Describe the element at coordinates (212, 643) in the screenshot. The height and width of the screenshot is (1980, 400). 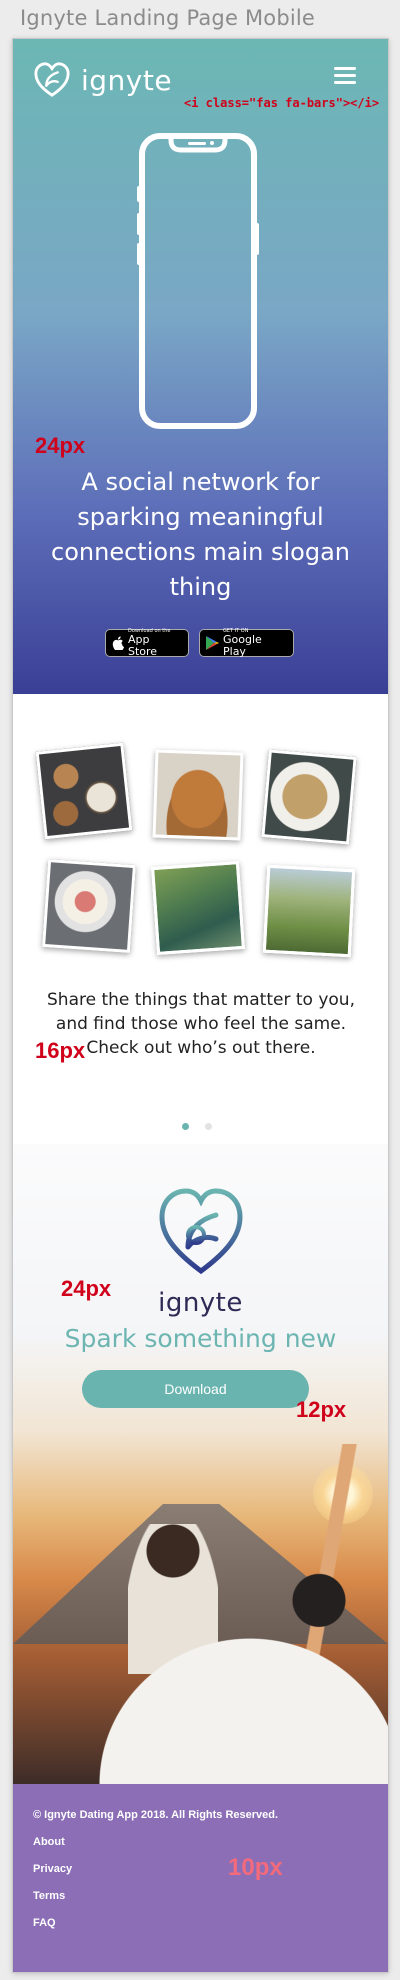
I see `google-play-icon` at that location.